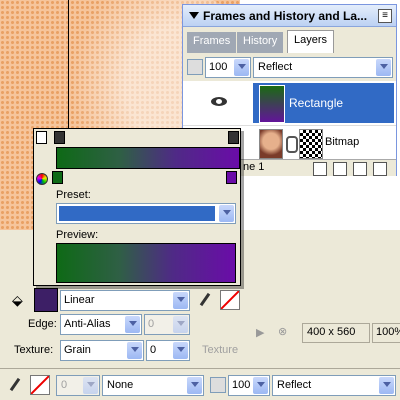  I want to click on layer-name: Rectangle, so click(316, 103).